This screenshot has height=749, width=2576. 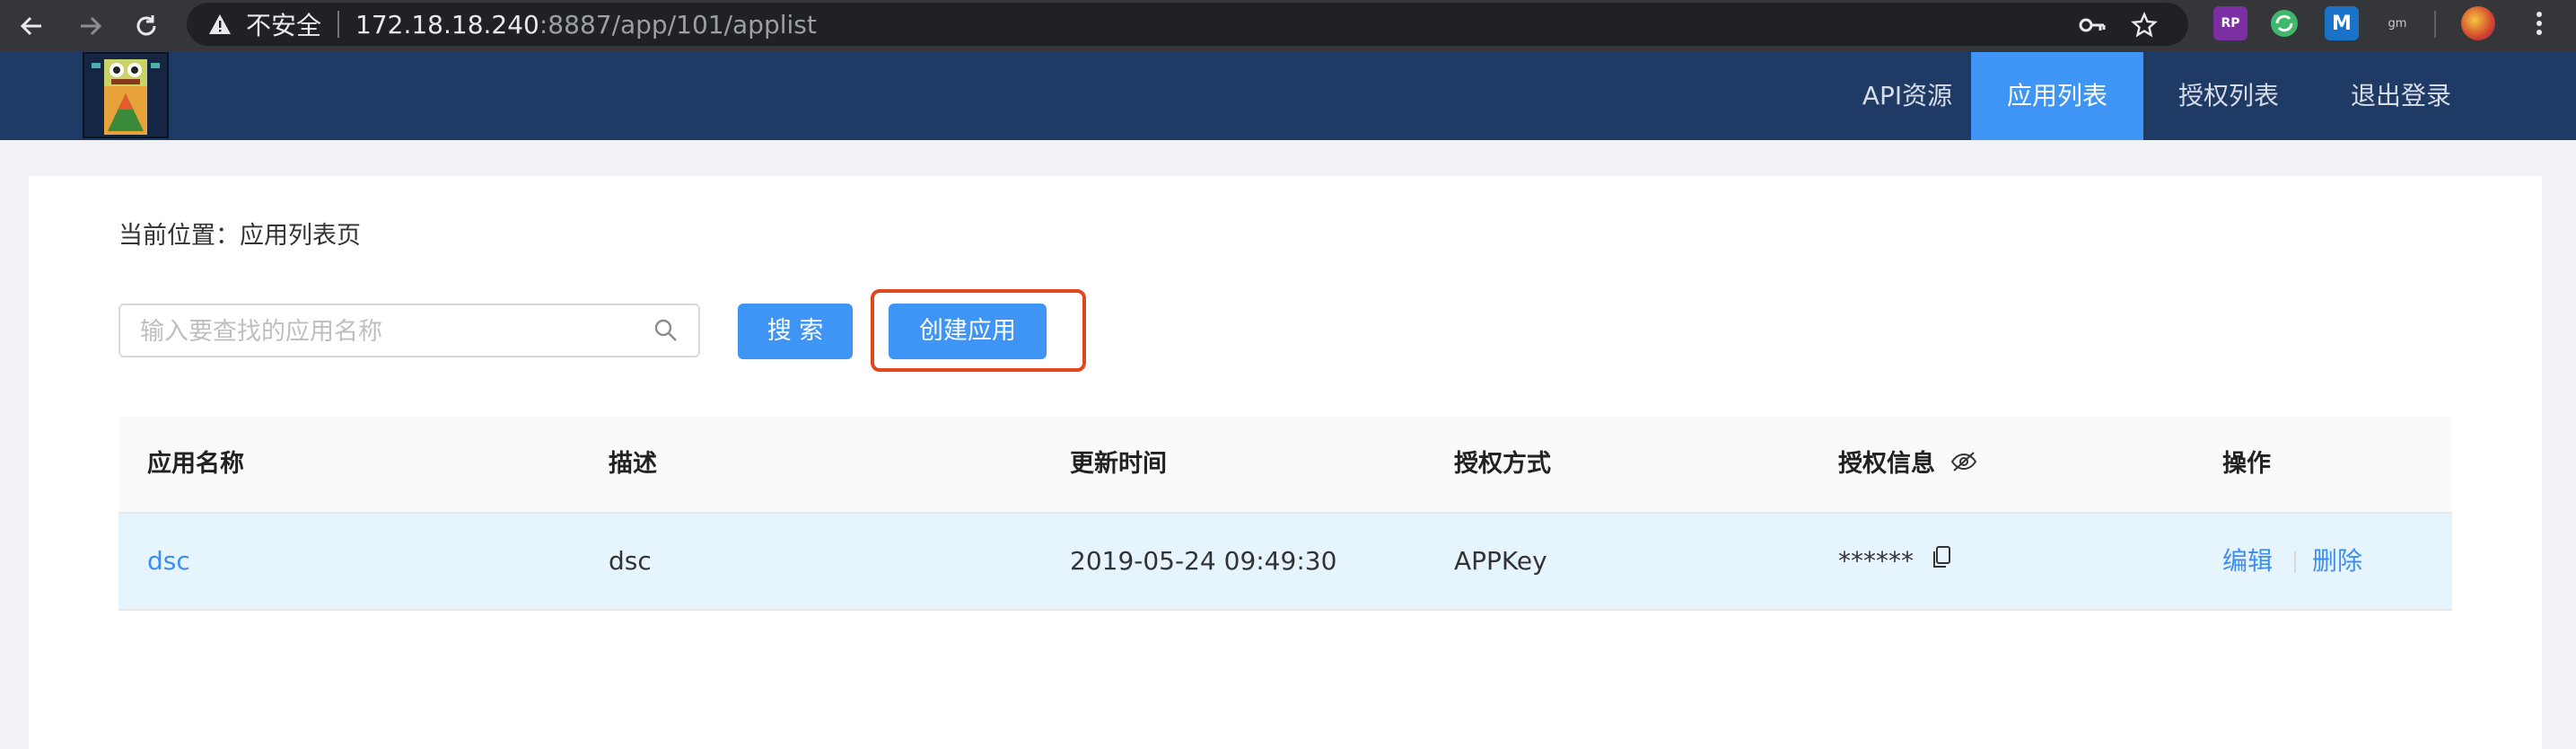 I want to click on key-icon, so click(x=2092, y=25).